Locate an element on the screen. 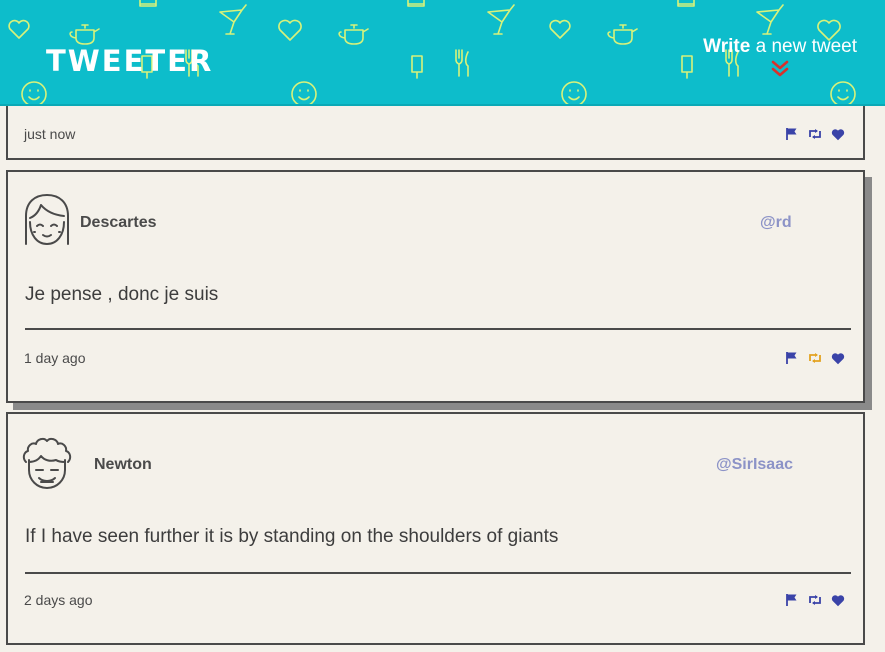  compose-tweet-button: Write a new tweet is located at coordinates (780, 57).